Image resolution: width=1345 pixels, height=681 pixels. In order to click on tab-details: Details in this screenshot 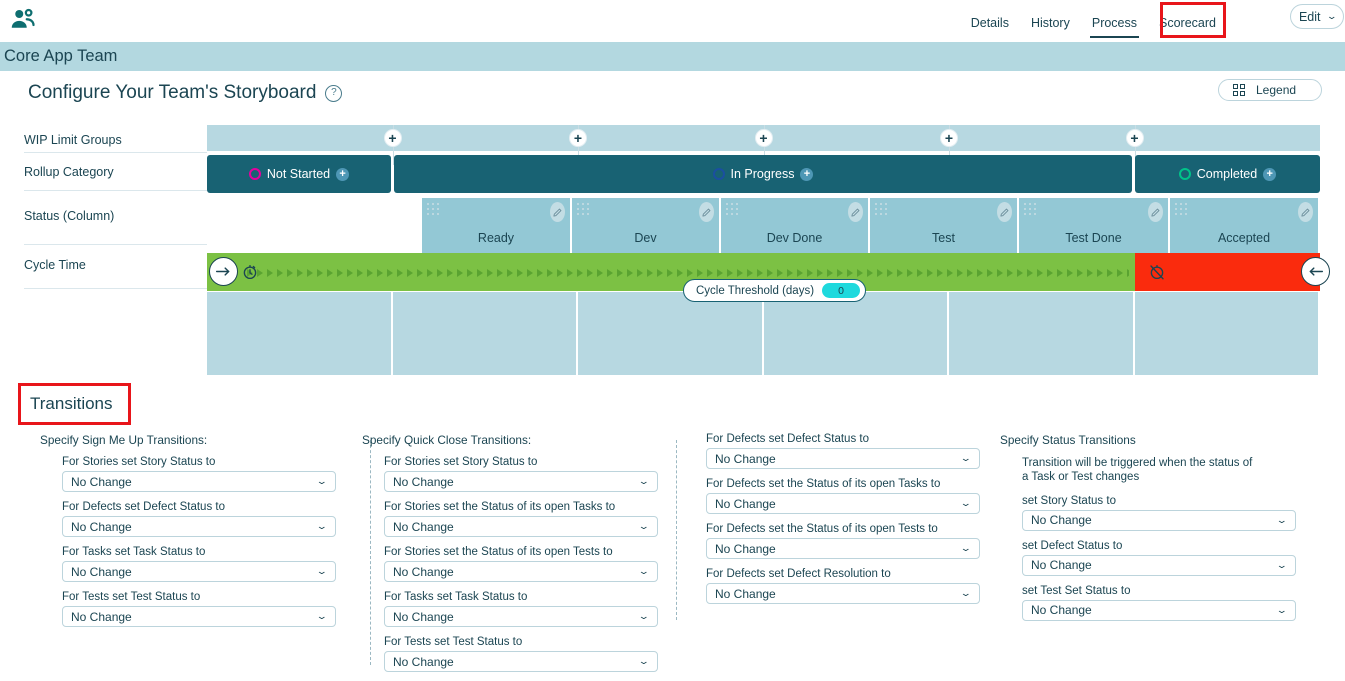, I will do `click(990, 23)`.